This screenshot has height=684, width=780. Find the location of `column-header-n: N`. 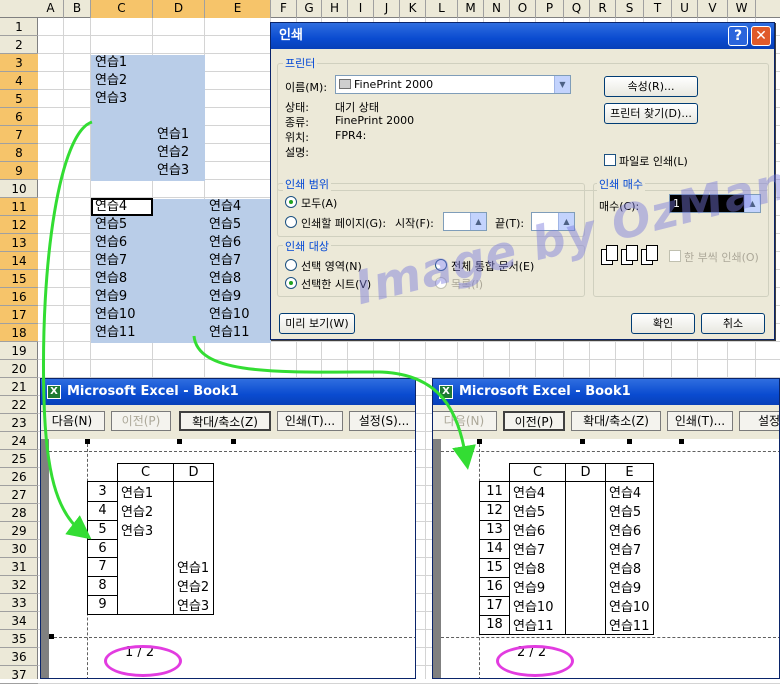

column-header-n: N is located at coordinates (497, 9).